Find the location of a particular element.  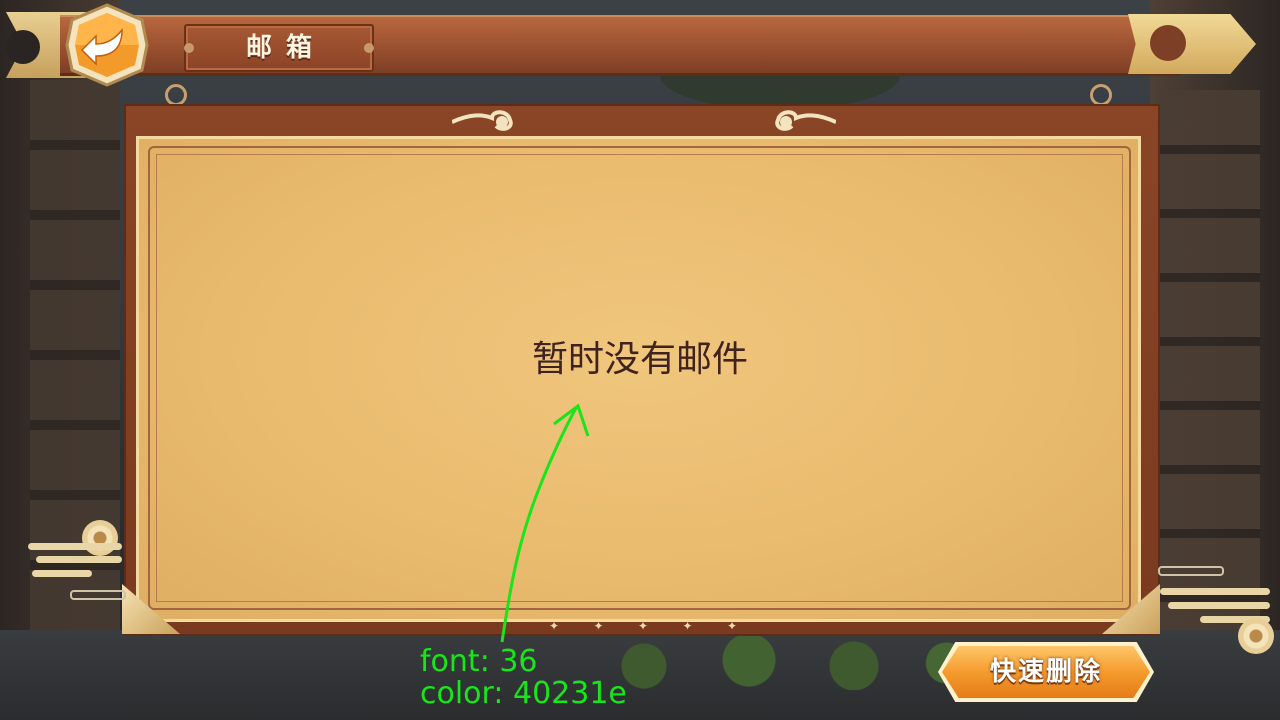

hanging-ring-right is located at coordinates (1101, 95).